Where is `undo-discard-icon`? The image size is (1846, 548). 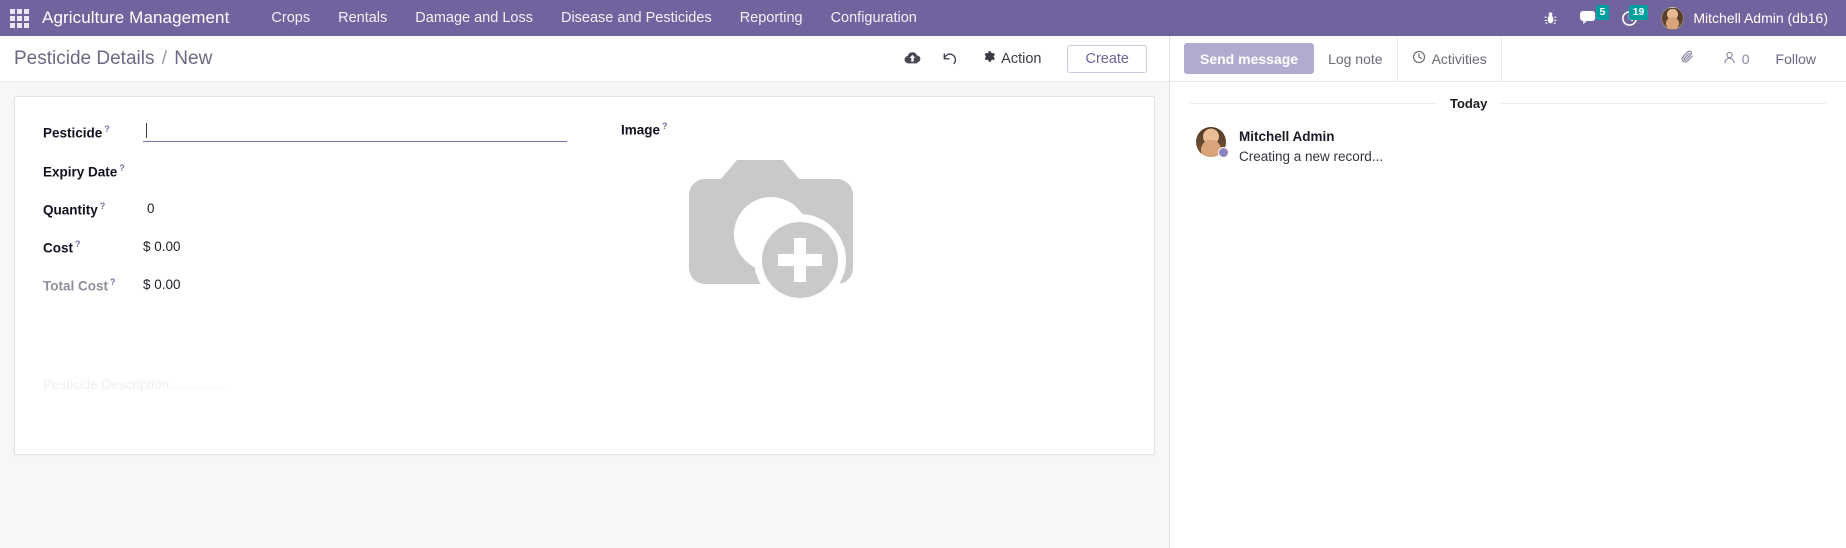
undo-discard-icon is located at coordinates (949, 59).